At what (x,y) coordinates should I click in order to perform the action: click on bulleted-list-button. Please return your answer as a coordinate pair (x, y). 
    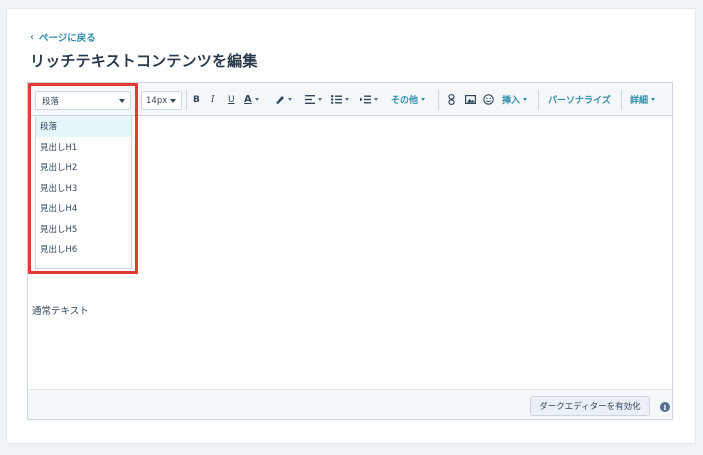
    Looking at the image, I should click on (340, 99).